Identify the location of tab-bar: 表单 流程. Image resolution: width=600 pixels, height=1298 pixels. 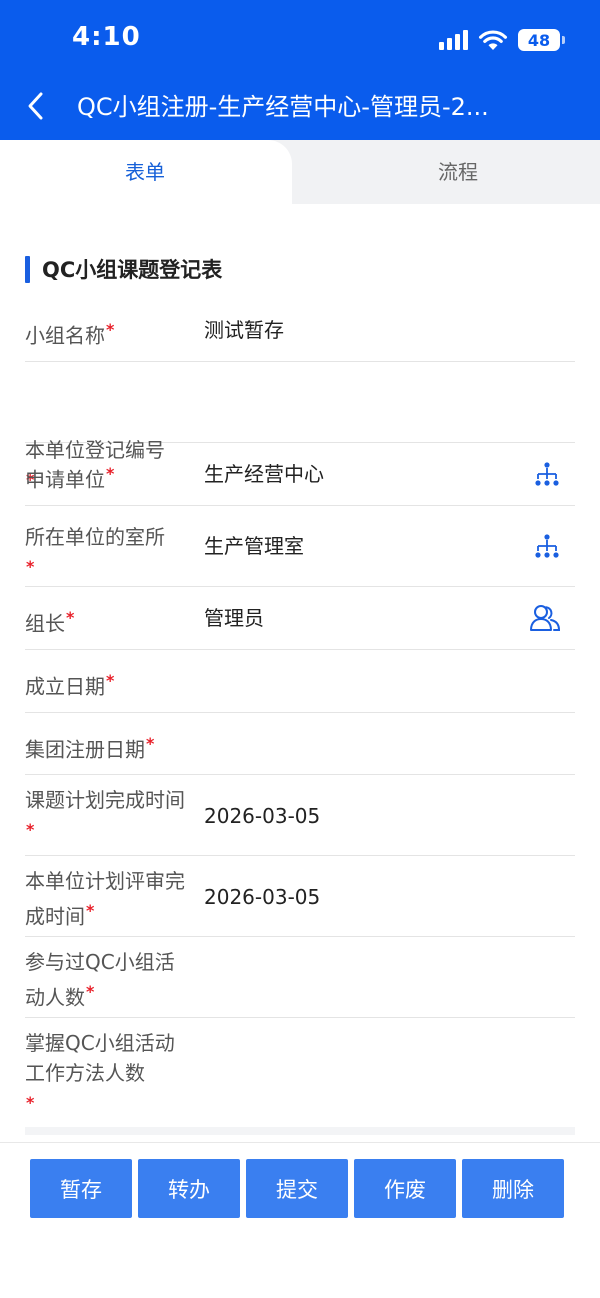
(300, 172).